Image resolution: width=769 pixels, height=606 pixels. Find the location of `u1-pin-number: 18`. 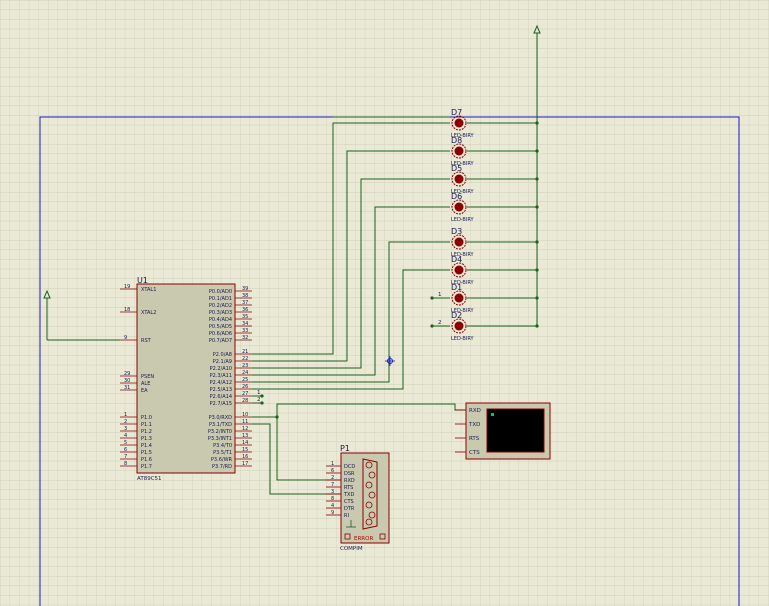

u1-pin-number: 18 is located at coordinates (127, 310).